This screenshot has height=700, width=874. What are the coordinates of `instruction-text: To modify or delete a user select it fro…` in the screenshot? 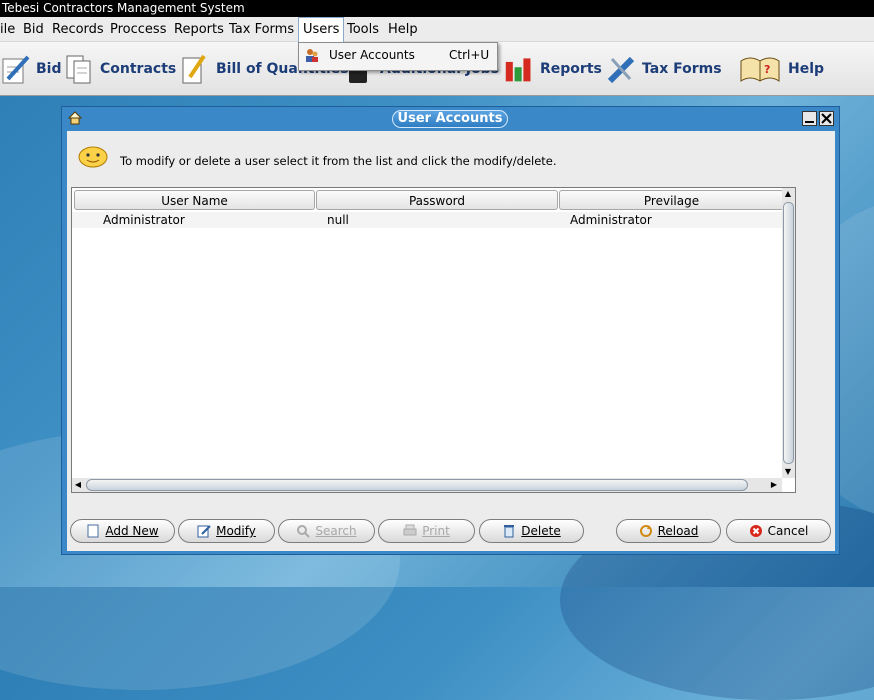 It's located at (338, 161).